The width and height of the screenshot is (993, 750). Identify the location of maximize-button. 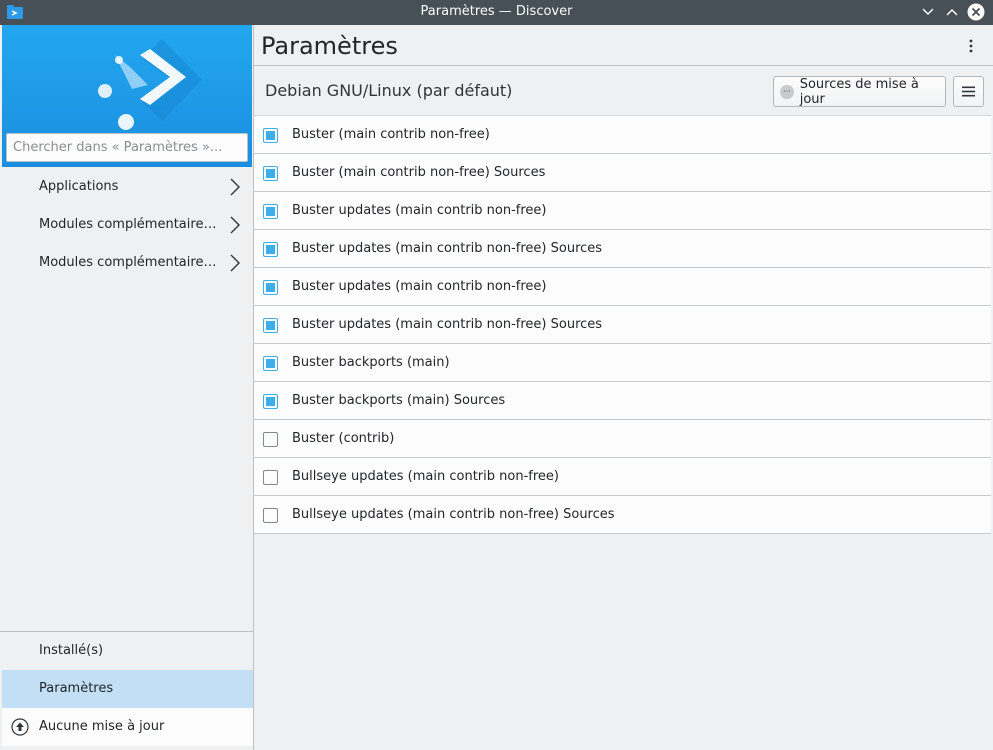
(952, 12).